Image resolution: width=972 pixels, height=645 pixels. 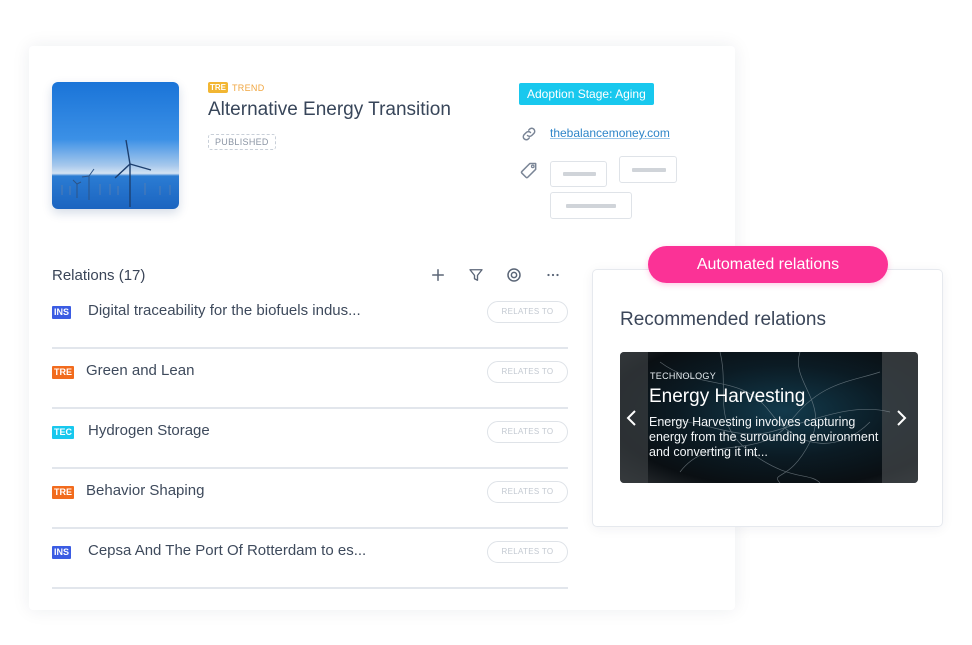 I want to click on relation-type-badge: TEC, so click(x=63, y=432).